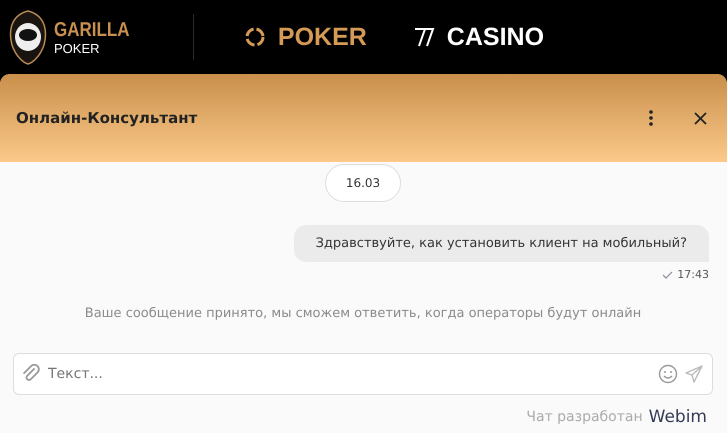 The image size is (727, 433). What do you see at coordinates (31, 374) in the screenshot?
I see `paperclip-icon` at bounding box center [31, 374].